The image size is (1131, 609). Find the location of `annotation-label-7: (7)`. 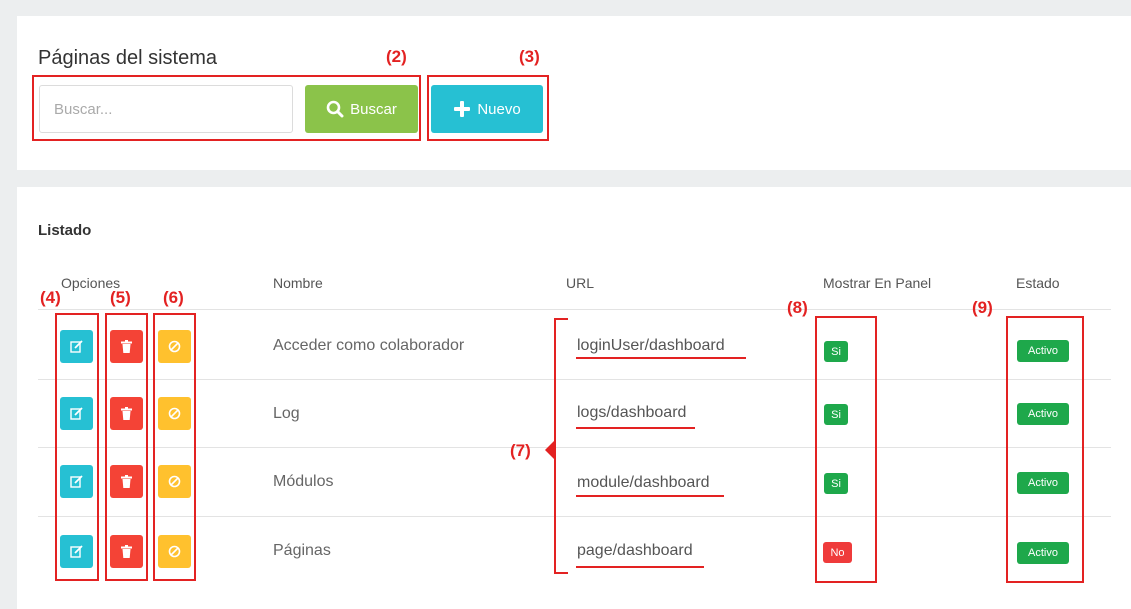

annotation-label-7: (7) is located at coordinates (520, 450).